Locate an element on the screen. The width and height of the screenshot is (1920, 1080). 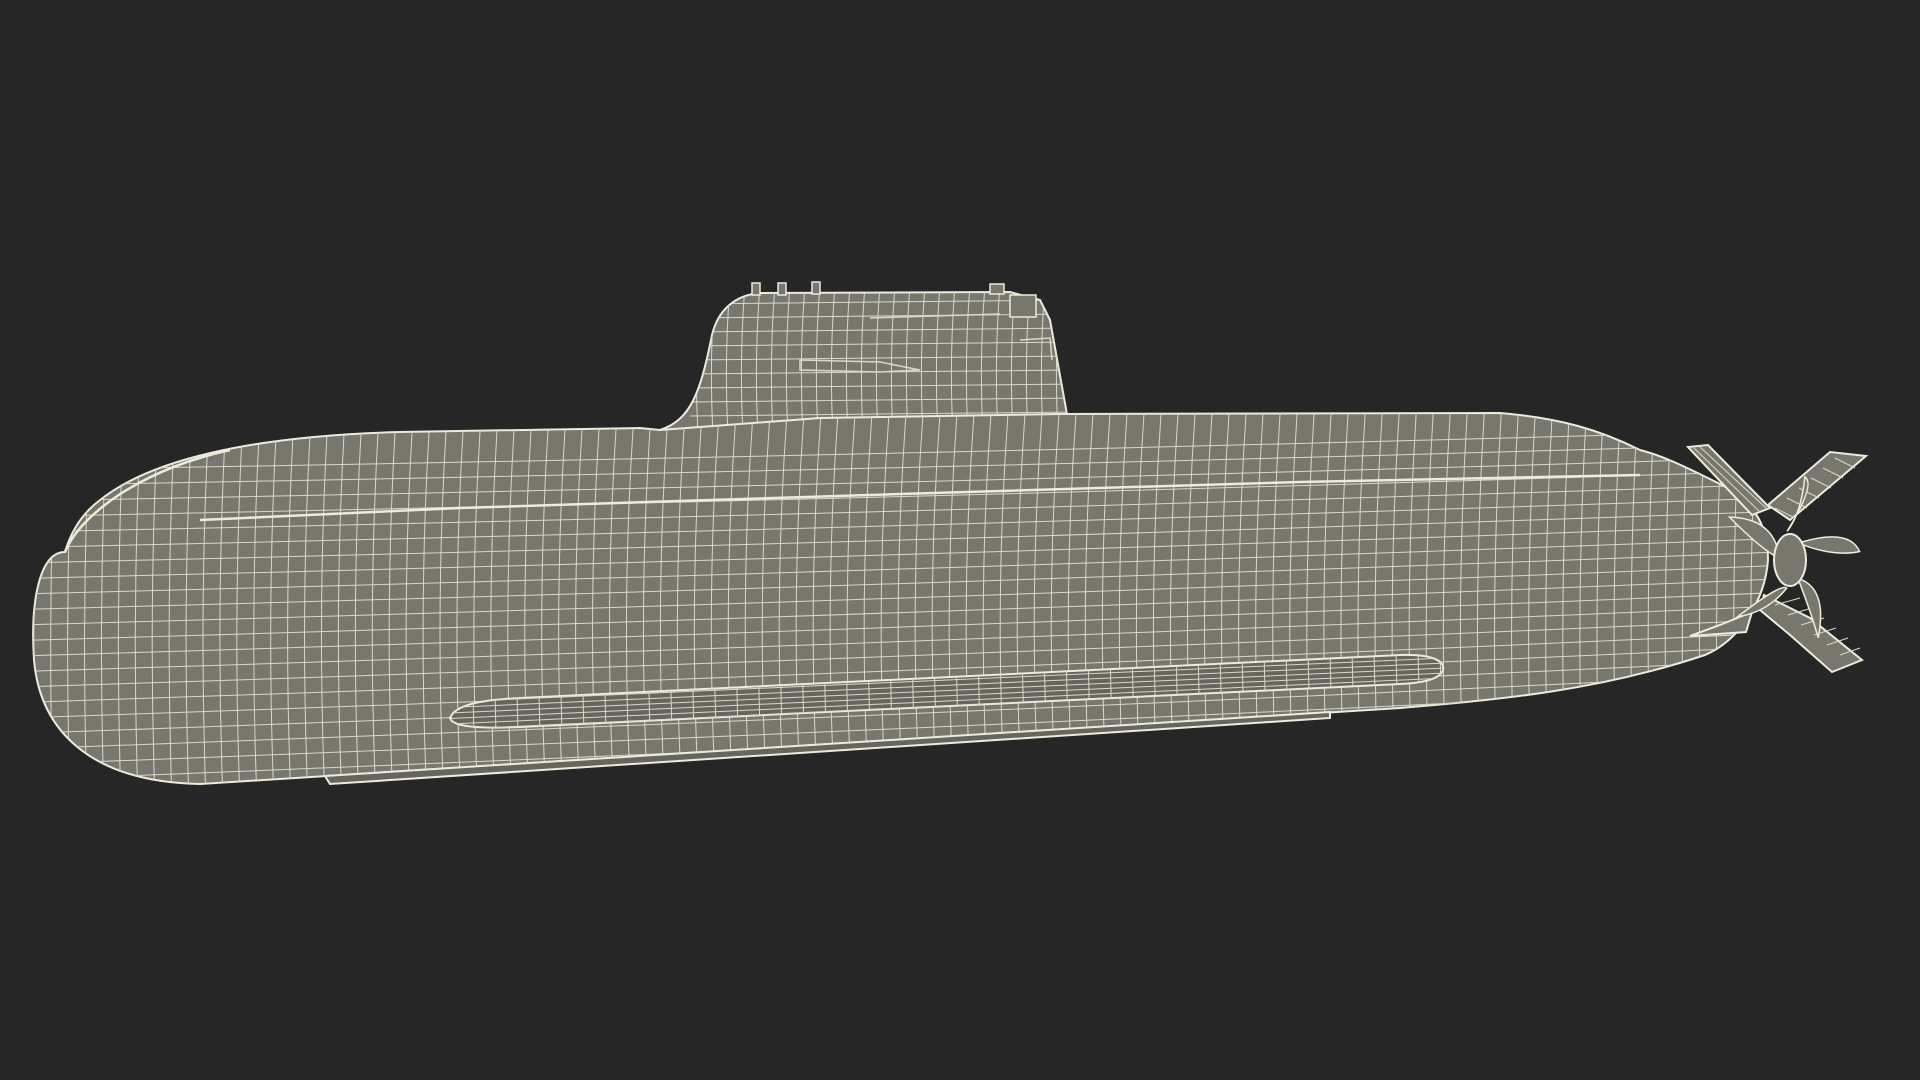
upper-right-stern-plane is located at coordinates (1817, 486).